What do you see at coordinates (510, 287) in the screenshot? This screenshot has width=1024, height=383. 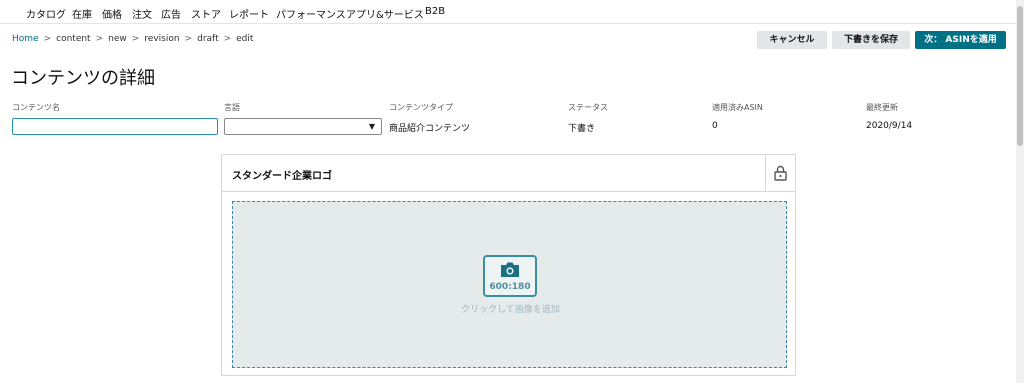 I see `image-ratio-label: 600:180` at bounding box center [510, 287].